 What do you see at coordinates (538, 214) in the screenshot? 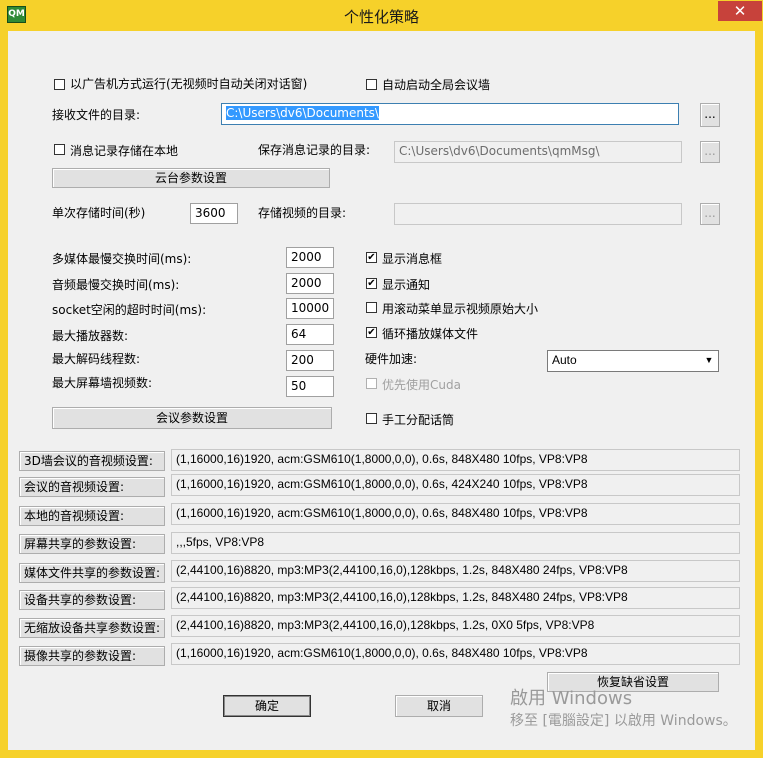
I see `video-dir-input` at bounding box center [538, 214].